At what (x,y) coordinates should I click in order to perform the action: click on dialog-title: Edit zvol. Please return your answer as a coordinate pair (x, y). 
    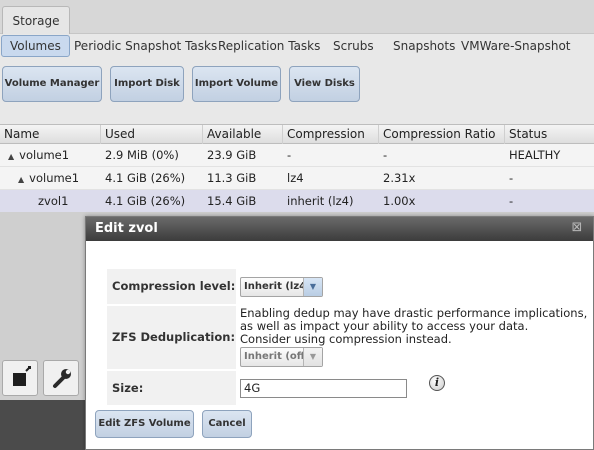
    Looking at the image, I should click on (126, 228).